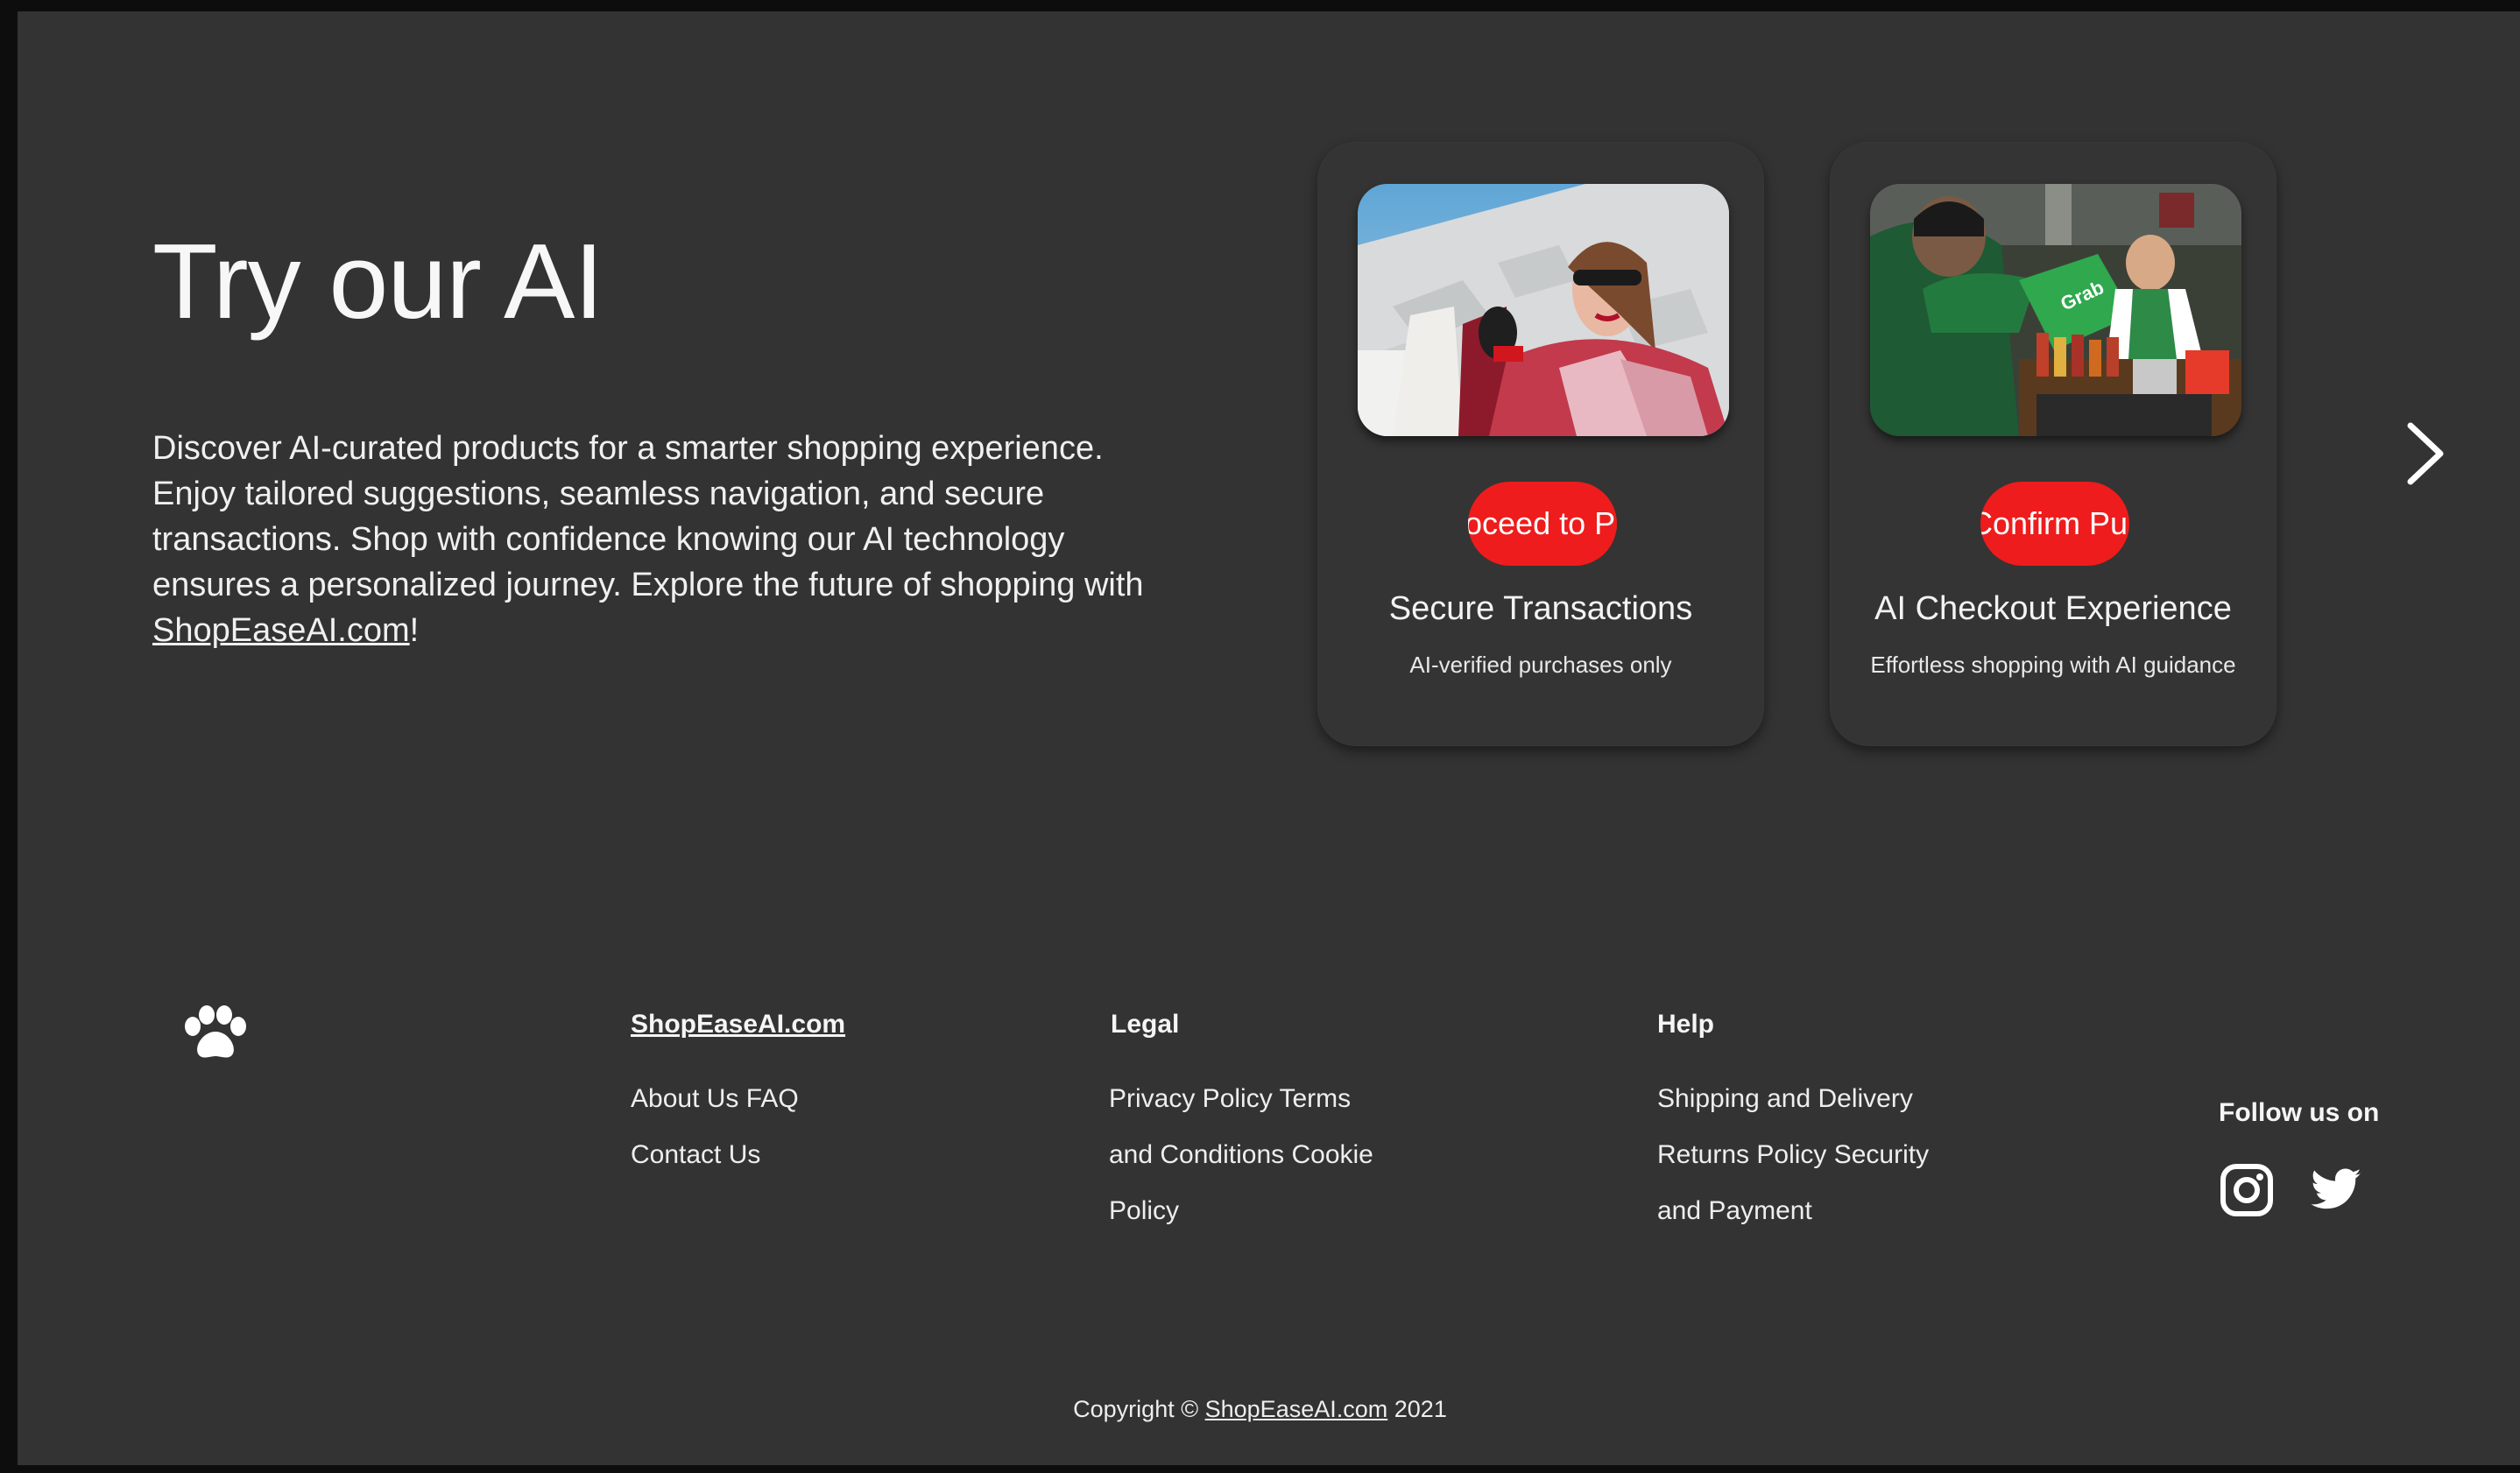 This screenshot has width=2520, height=1473. I want to click on proceed-to-payment-button: Proceed to Payment, so click(1542, 524).